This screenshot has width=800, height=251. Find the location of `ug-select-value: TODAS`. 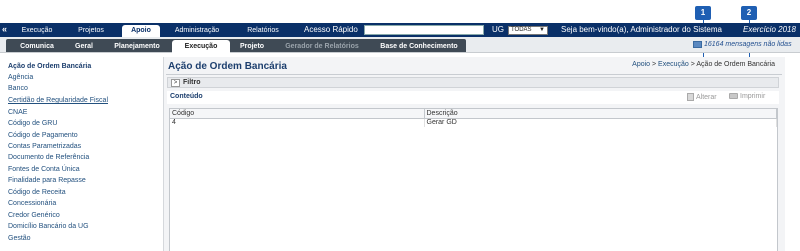

ug-select-value: TODAS is located at coordinates (521, 30).